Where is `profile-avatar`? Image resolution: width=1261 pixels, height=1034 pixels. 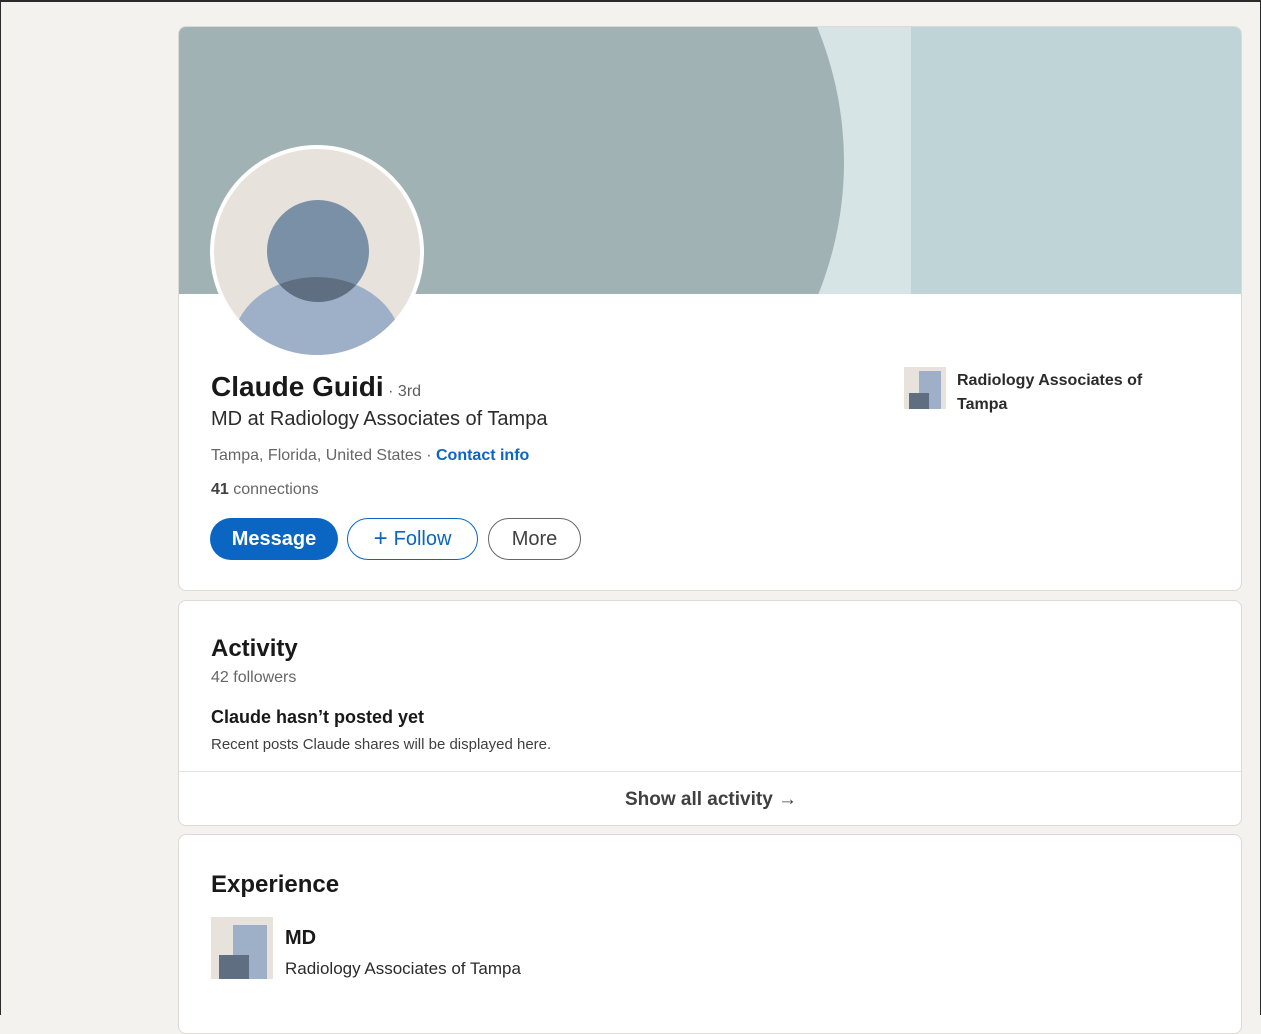 profile-avatar is located at coordinates (317, 252).